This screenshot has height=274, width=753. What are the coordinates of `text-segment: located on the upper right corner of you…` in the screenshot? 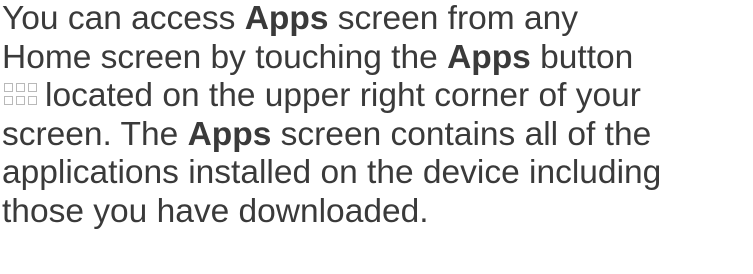 It's located at (343, 95).